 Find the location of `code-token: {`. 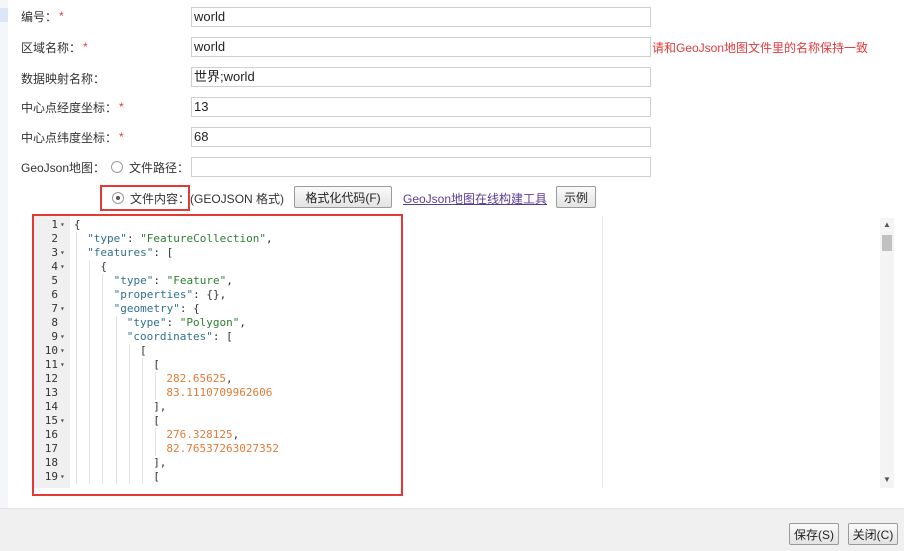

code-token: { is located at coordinates (104, 266).